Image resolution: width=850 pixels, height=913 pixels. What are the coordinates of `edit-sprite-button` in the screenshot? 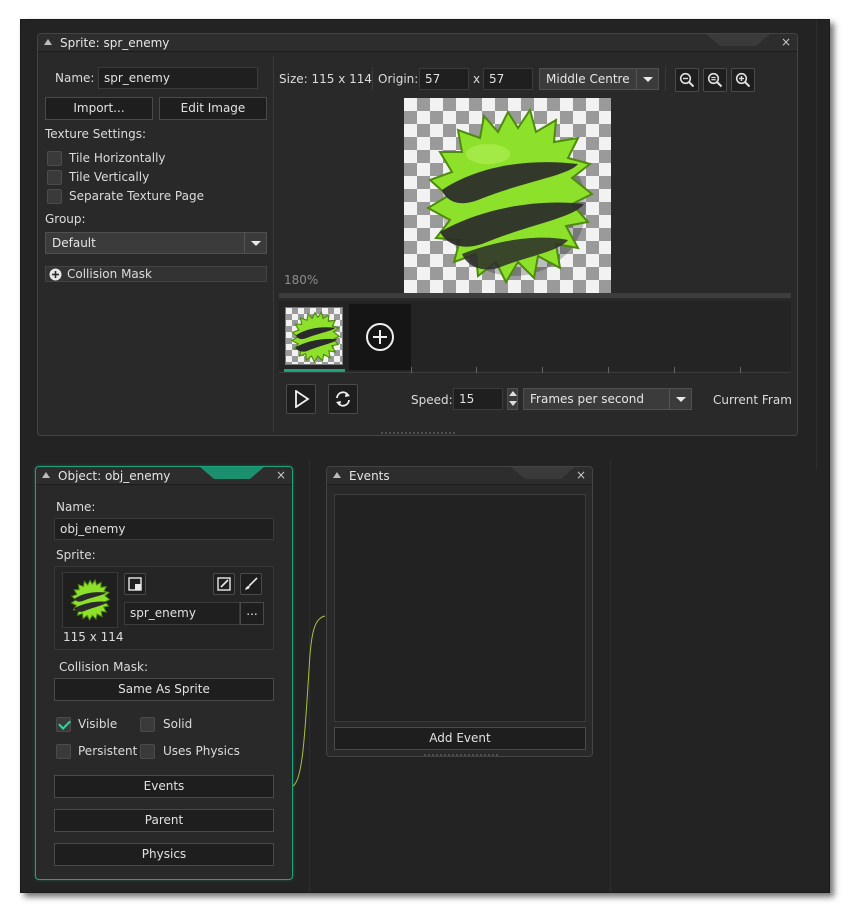 It's located at (224, 584).